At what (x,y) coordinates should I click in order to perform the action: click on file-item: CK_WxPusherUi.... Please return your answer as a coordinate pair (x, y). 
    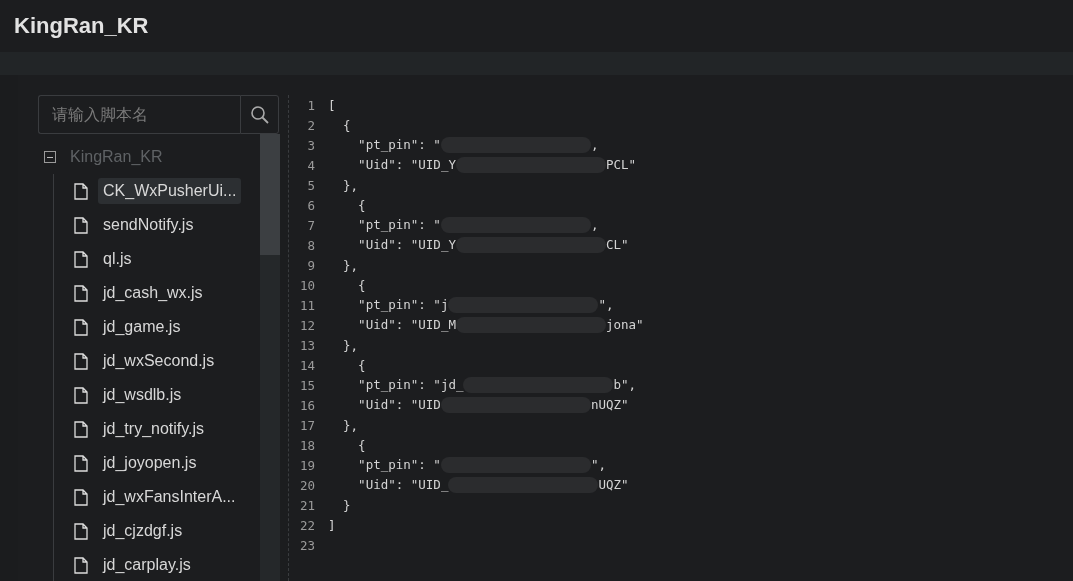
    Looking at the image, I should click on (170, 191).